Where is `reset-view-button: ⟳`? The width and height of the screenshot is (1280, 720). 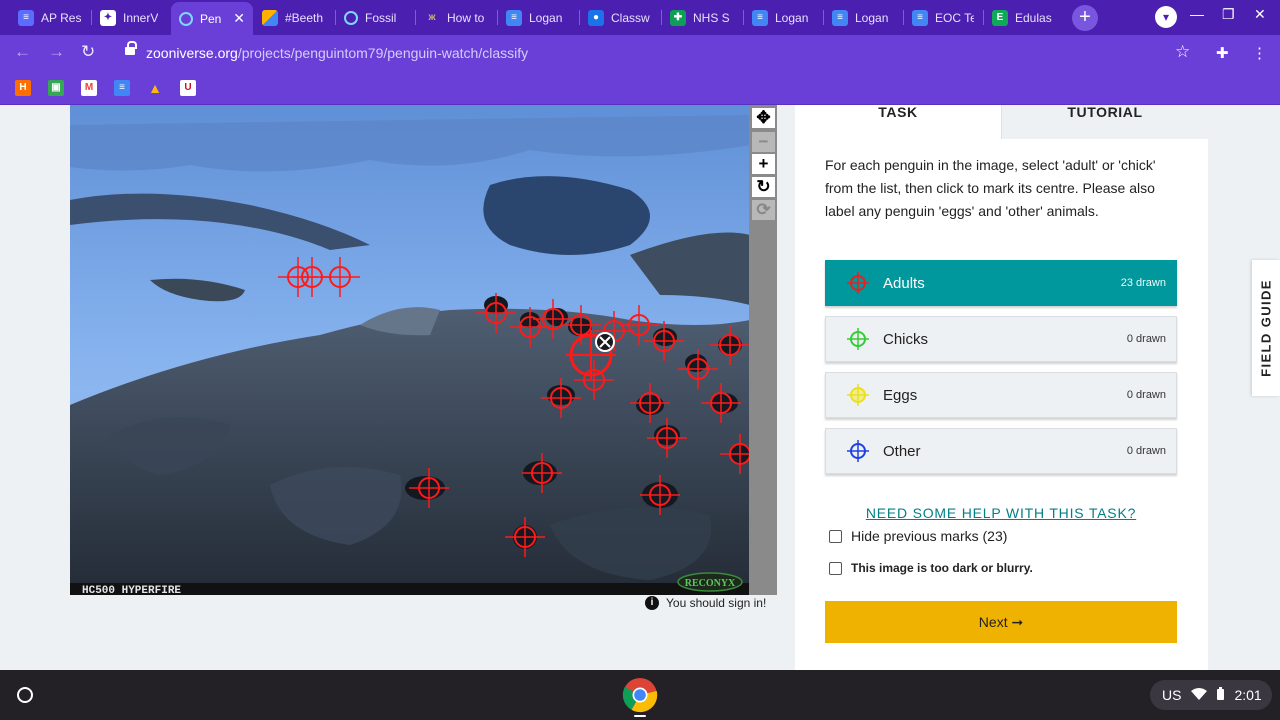
reset-view-button: ⟳ is located at coordinates (763, 210).